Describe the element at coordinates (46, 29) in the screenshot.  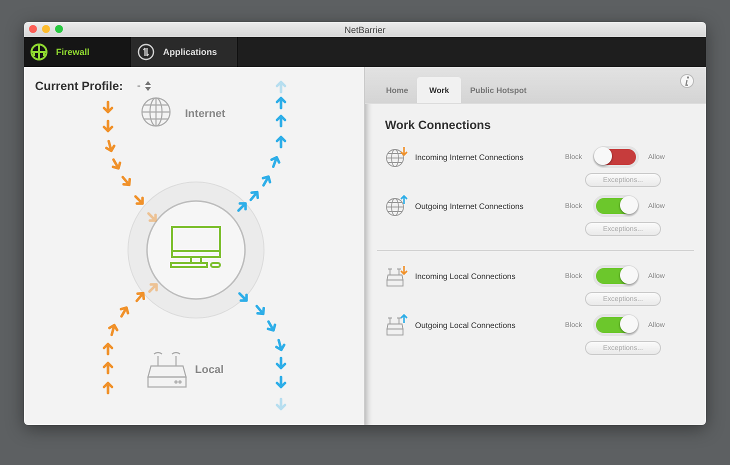
I see `minimize-button` at that location.